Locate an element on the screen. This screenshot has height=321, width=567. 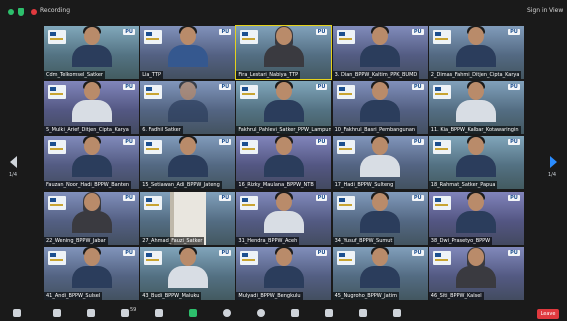
participant-tile: PU Fira_Lestari_Nabiya_TTP is located at coordinates (284, 52).